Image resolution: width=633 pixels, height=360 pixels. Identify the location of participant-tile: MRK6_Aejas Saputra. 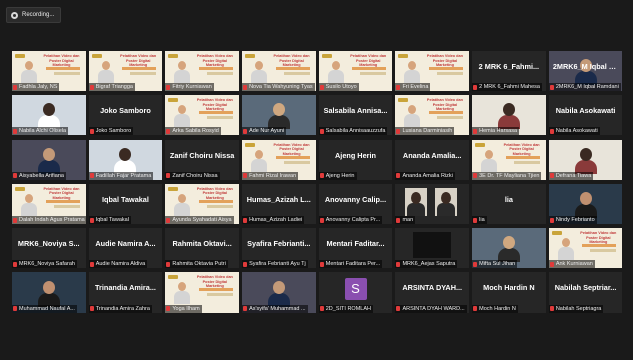
(432, 248).